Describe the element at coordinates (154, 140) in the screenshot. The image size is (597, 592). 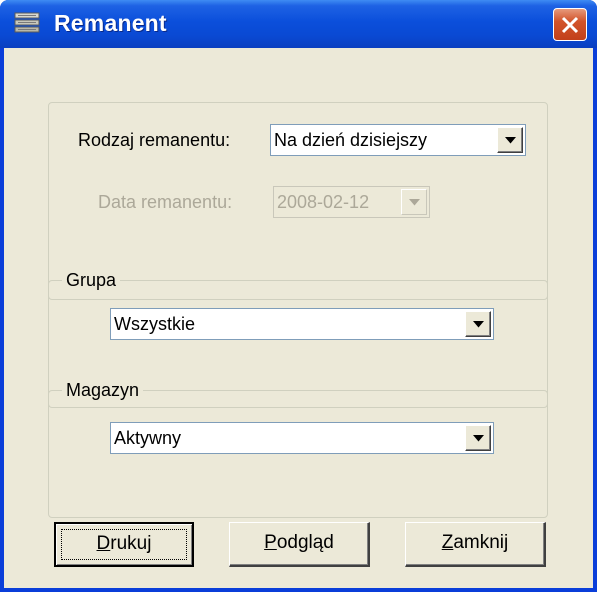
I see `remanent-type-label: Rodzaj remanentu:` at that location.